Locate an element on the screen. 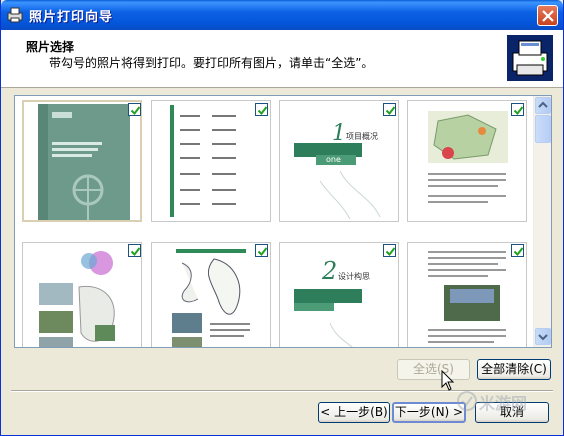 This screenshot has width=564, height=436. clear-all-button: 全部清除(C) is located at coordinates (514, 369).